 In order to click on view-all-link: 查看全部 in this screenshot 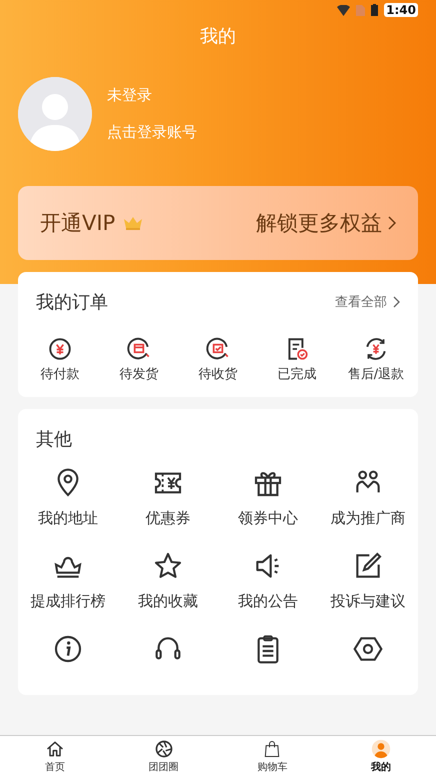, I will do `click(367, 302)`.